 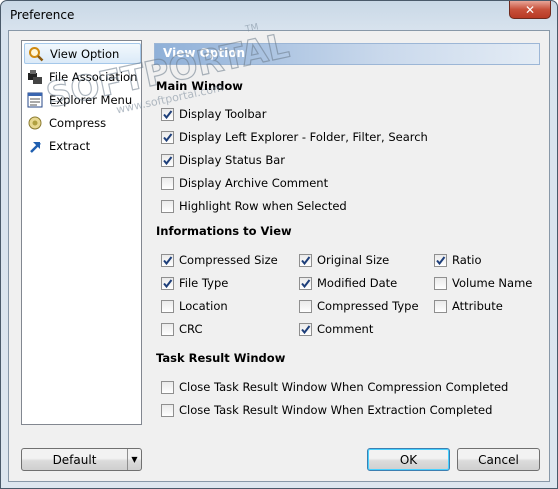 What do you see at coordinates (74, 459) in the screenshot?
I see `default-button-label: Default` at bounding box center [74, 459].